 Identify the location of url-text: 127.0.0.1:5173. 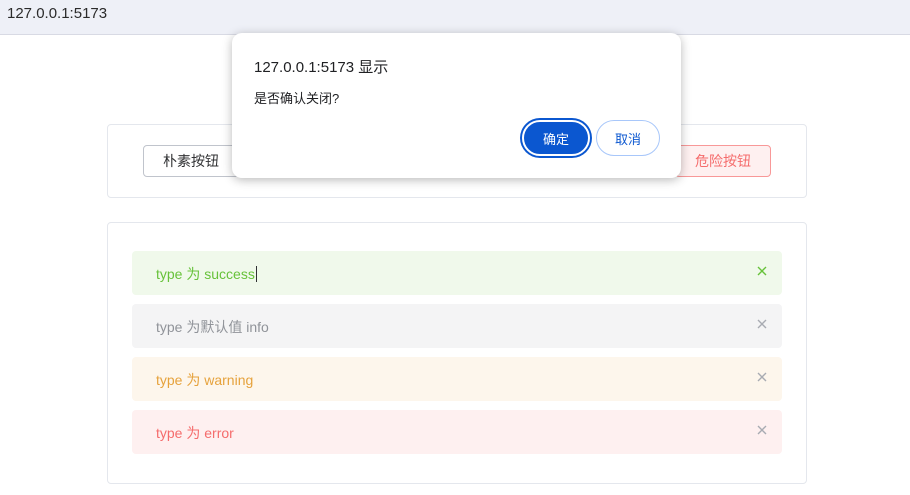
(57, 13).